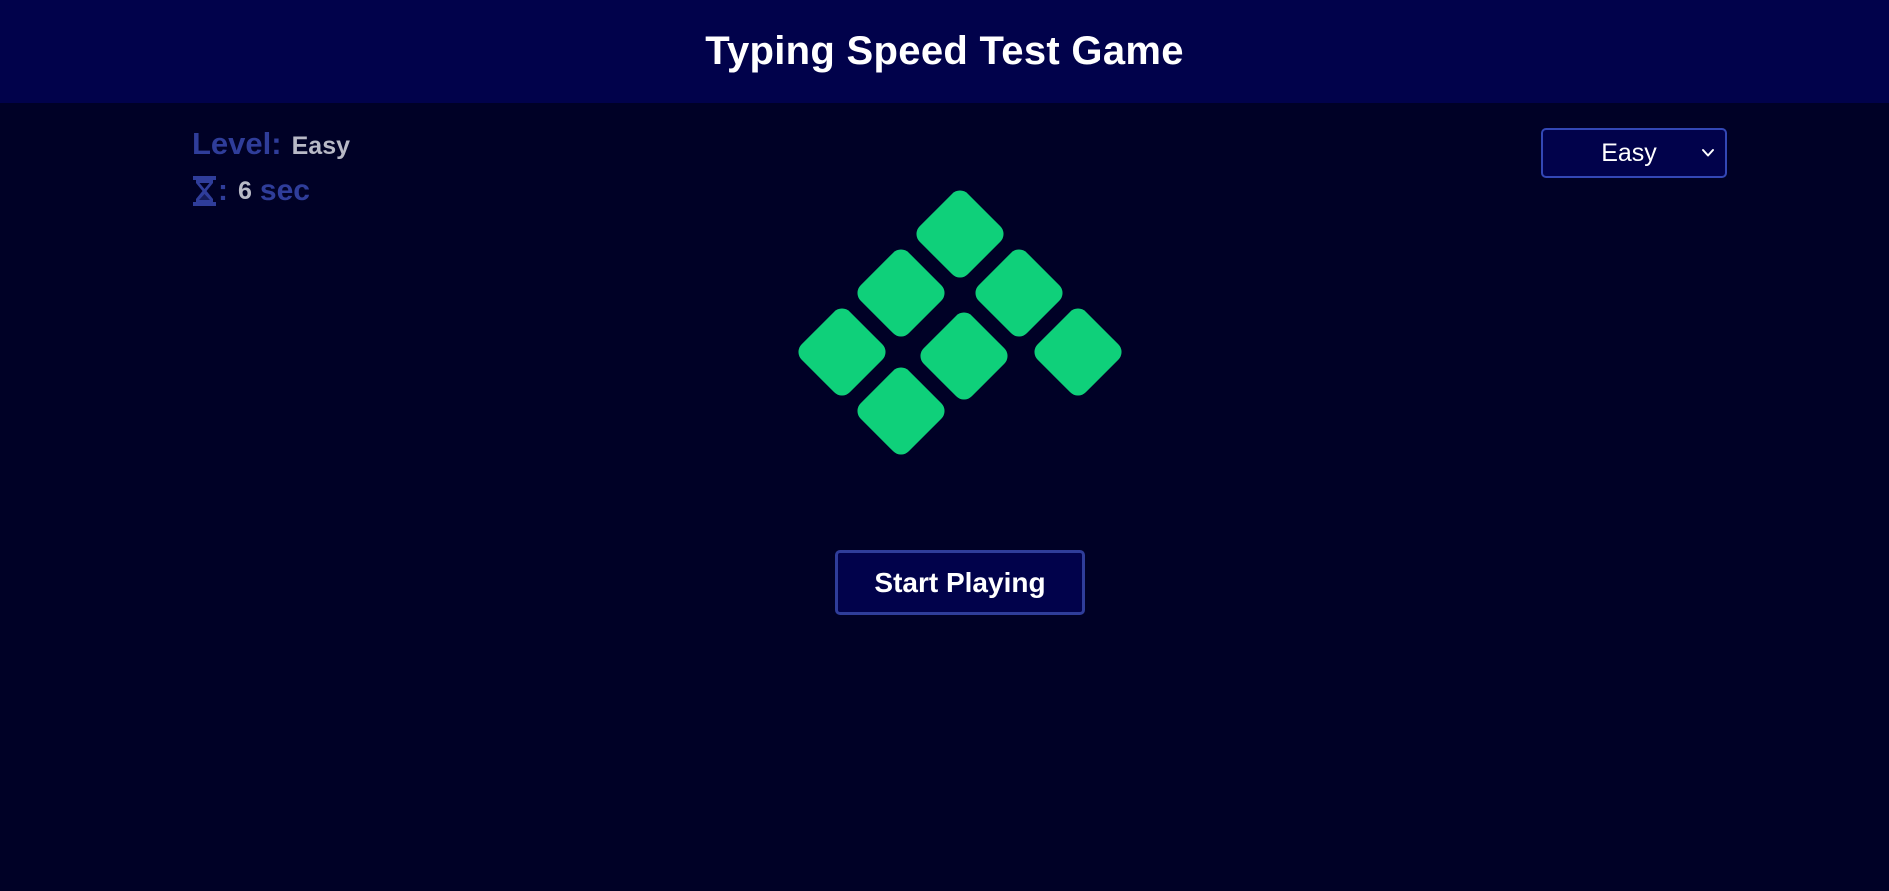 The image size is (1889, 891). Describe the element at coordinates (245, 190) in the screenshot. I see `time-value: 6` at that location.